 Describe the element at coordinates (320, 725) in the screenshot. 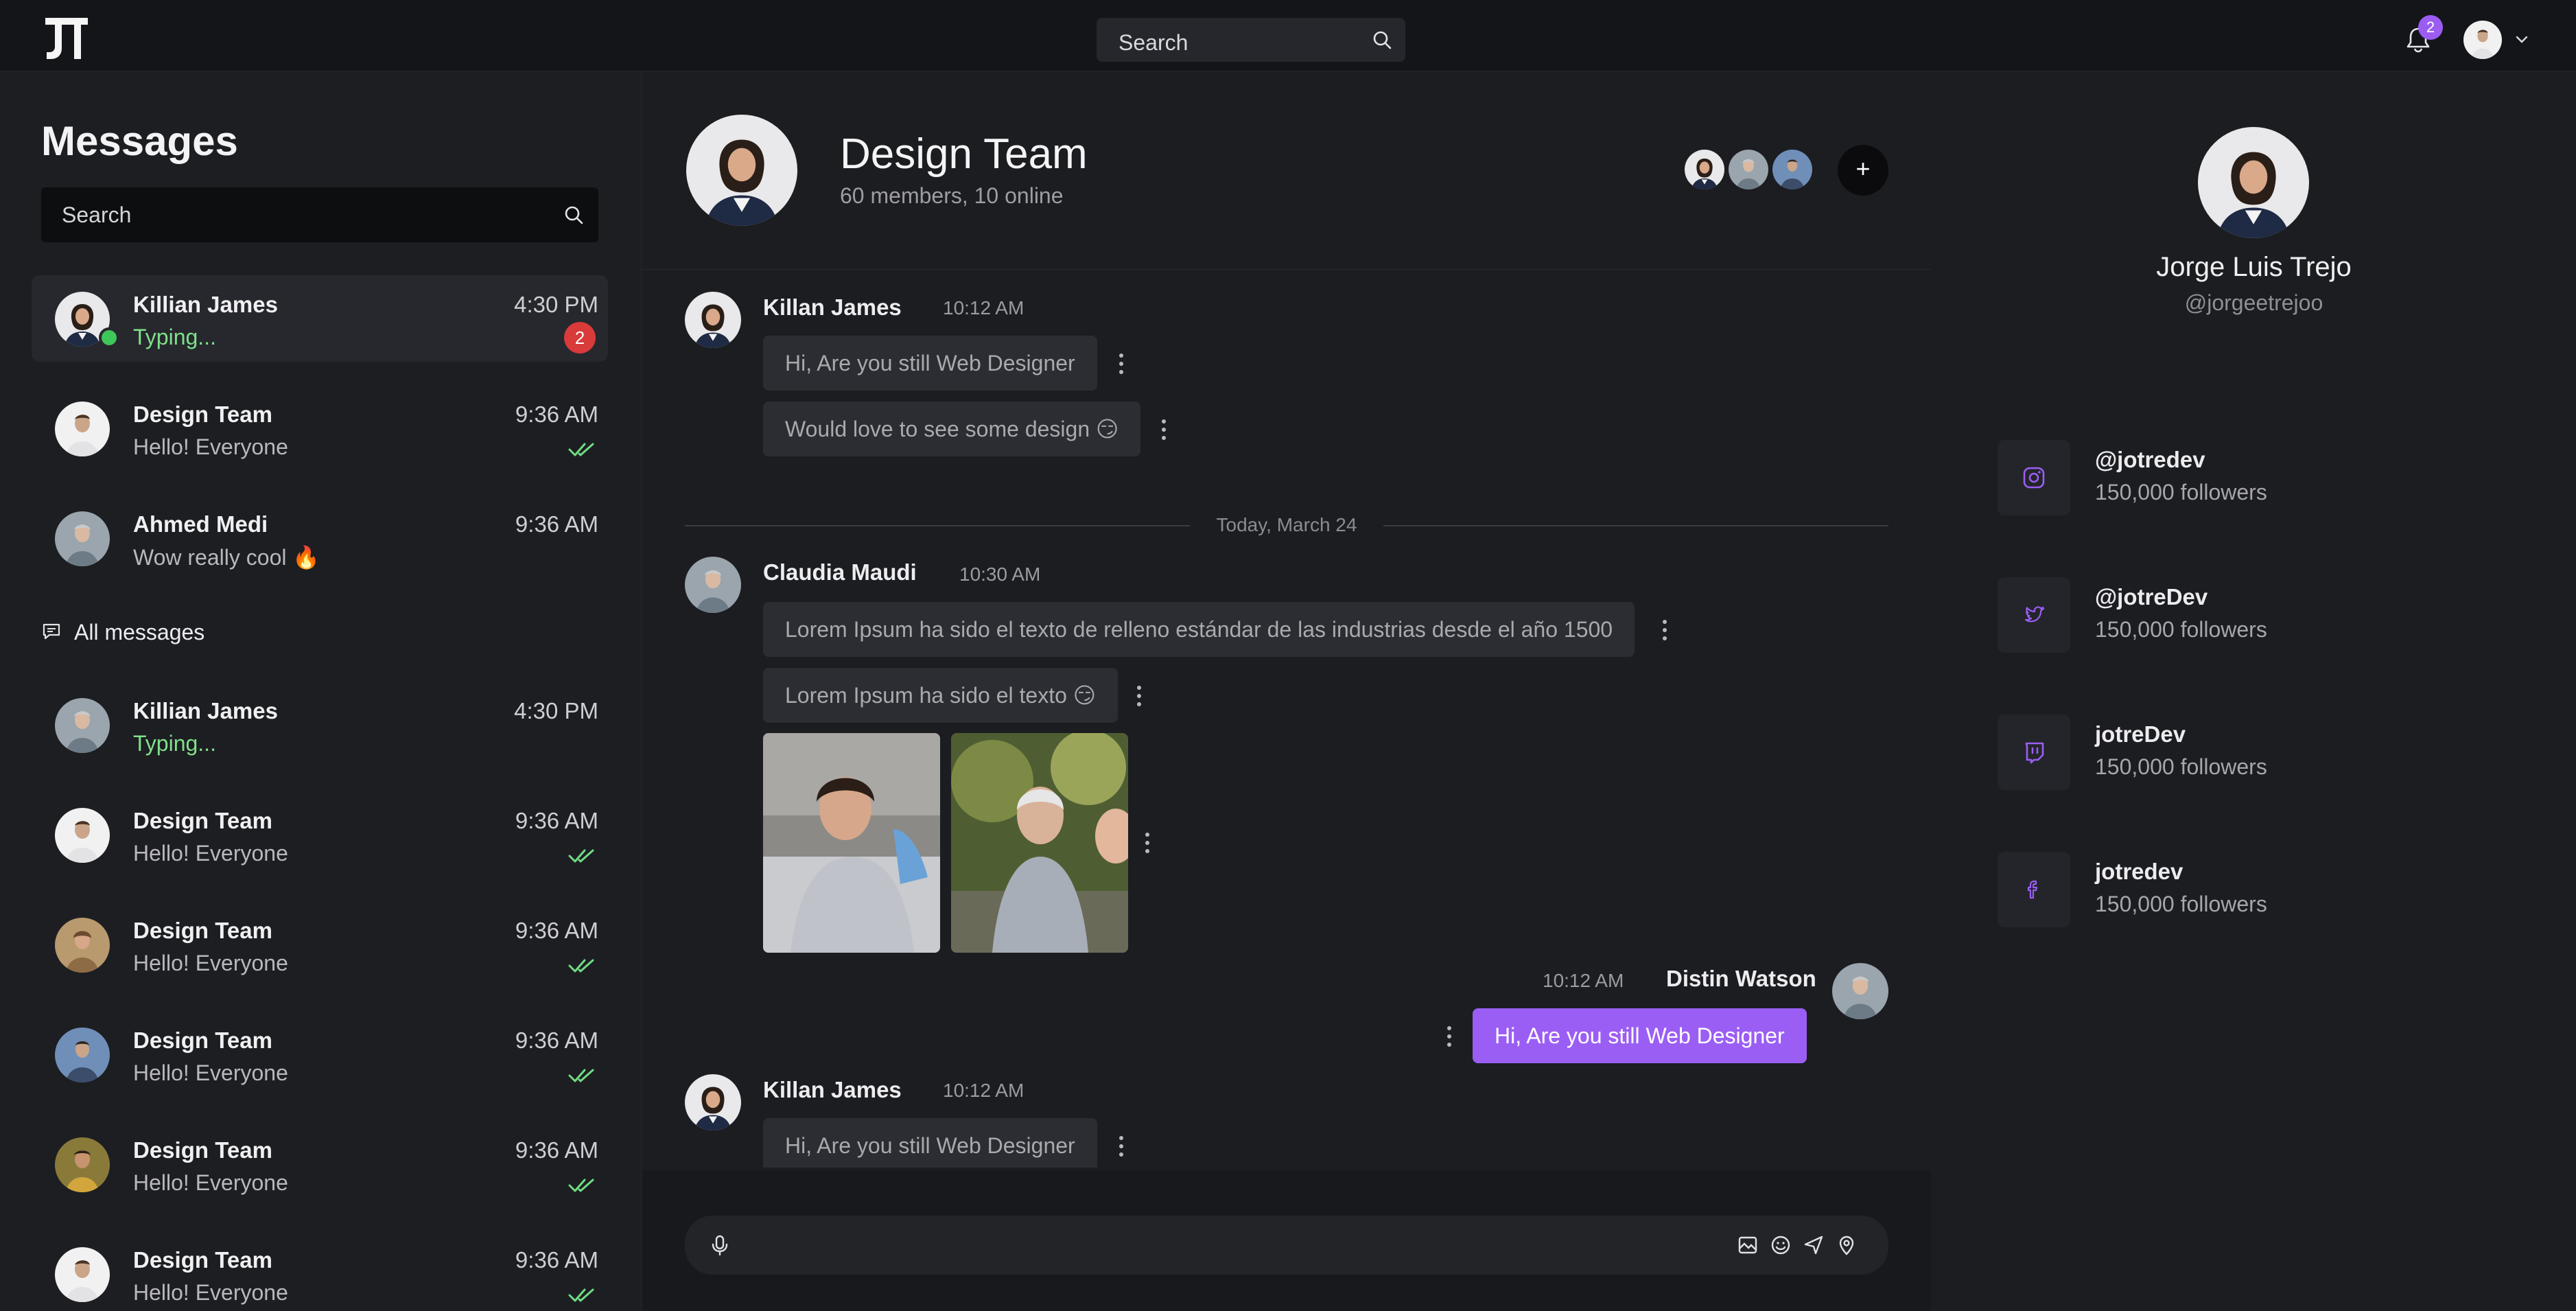

I see `conversation-item: Killian James Typing... 4:30 PM` at that location.